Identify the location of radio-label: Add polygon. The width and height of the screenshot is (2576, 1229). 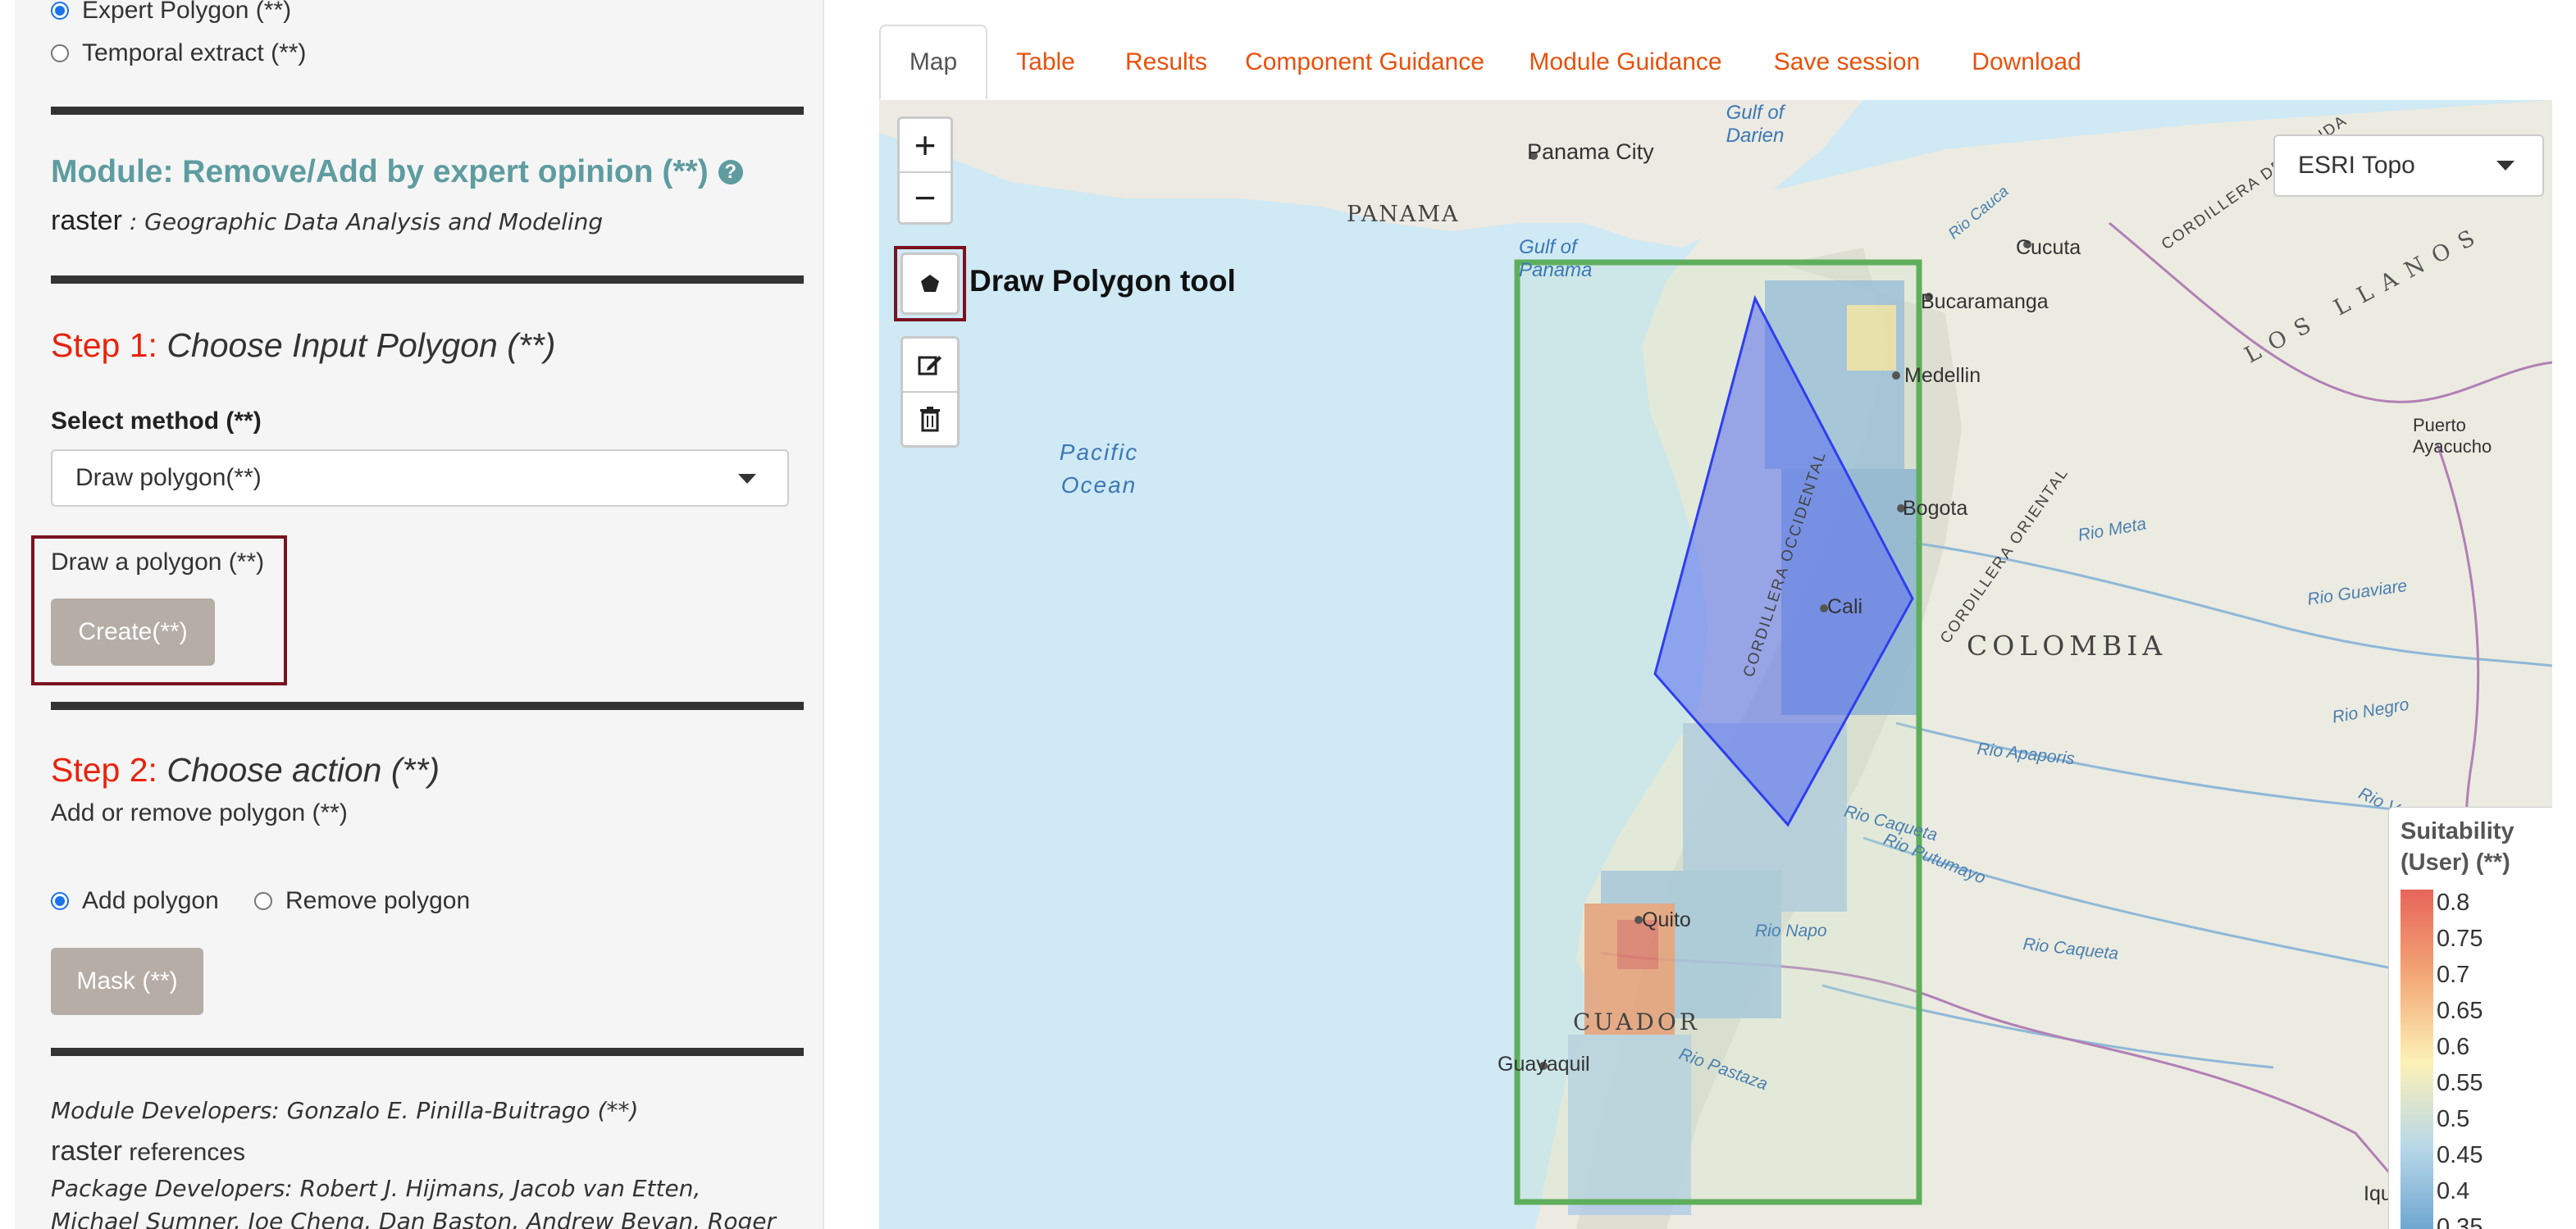
(150, 901).